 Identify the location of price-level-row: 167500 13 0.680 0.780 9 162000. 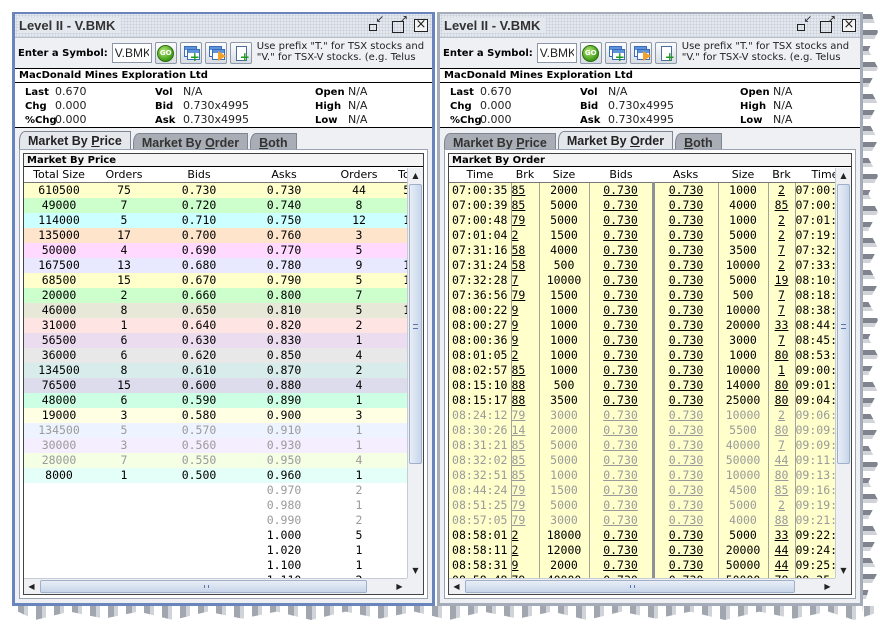
(215, 265).